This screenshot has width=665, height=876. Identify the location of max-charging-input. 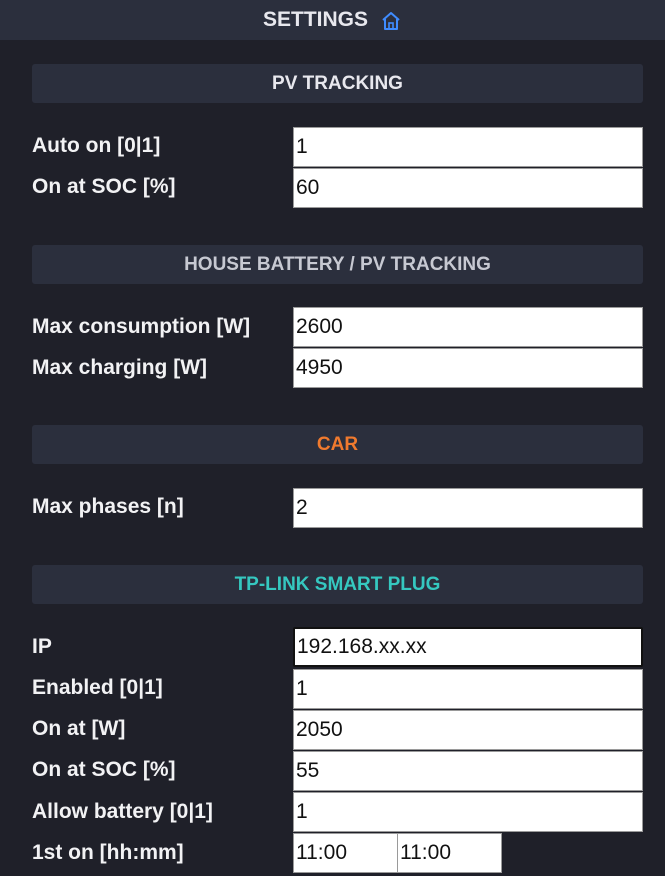
(468, 368).